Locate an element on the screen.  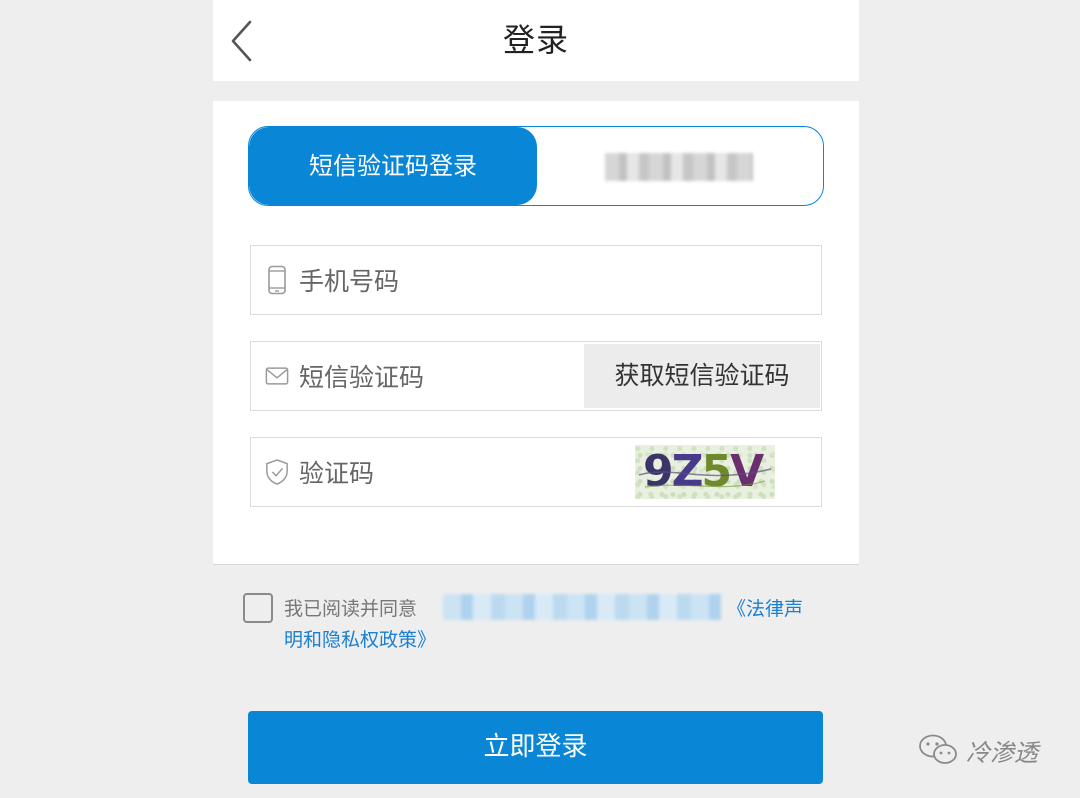
tab-alternate-login is located at coordinates (680, 166).